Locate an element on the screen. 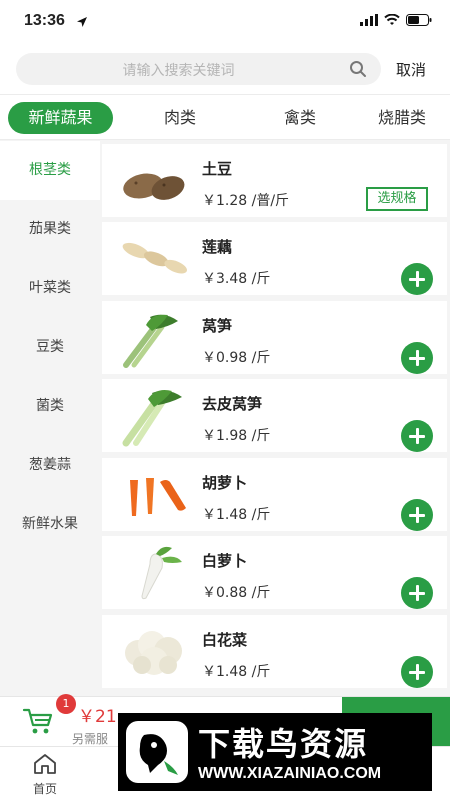  wifi-icon is located at coordinates (392, 19).